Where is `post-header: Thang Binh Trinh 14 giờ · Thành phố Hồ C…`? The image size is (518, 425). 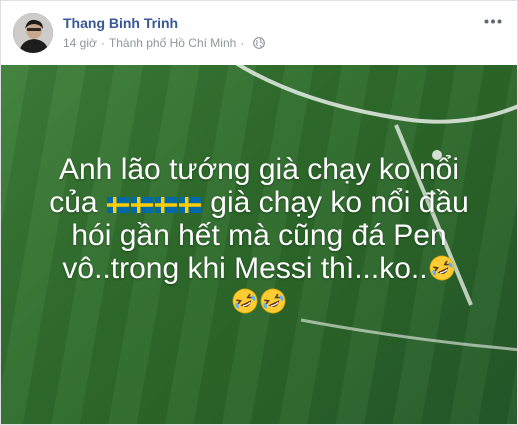 post-header: Thang Binh Trinh 14 giờ · Thành phố Hồ C… is located at coordinates (259, 32).